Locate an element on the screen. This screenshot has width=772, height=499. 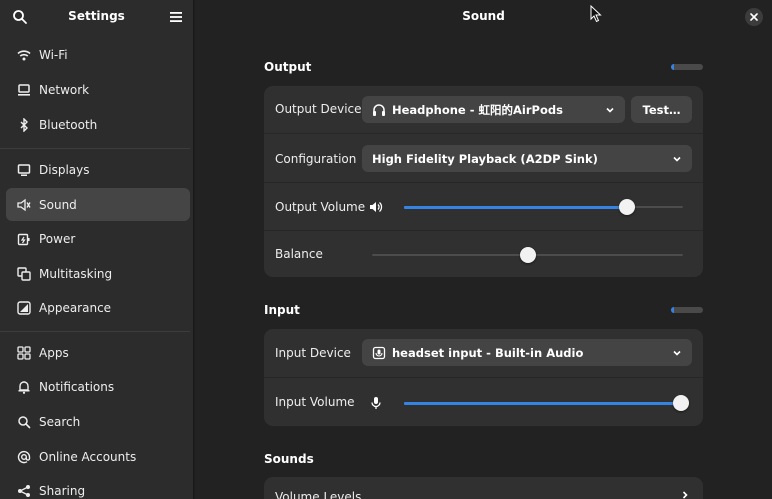
sounds-card: Volume Levels is located at coordinates (483, 488).